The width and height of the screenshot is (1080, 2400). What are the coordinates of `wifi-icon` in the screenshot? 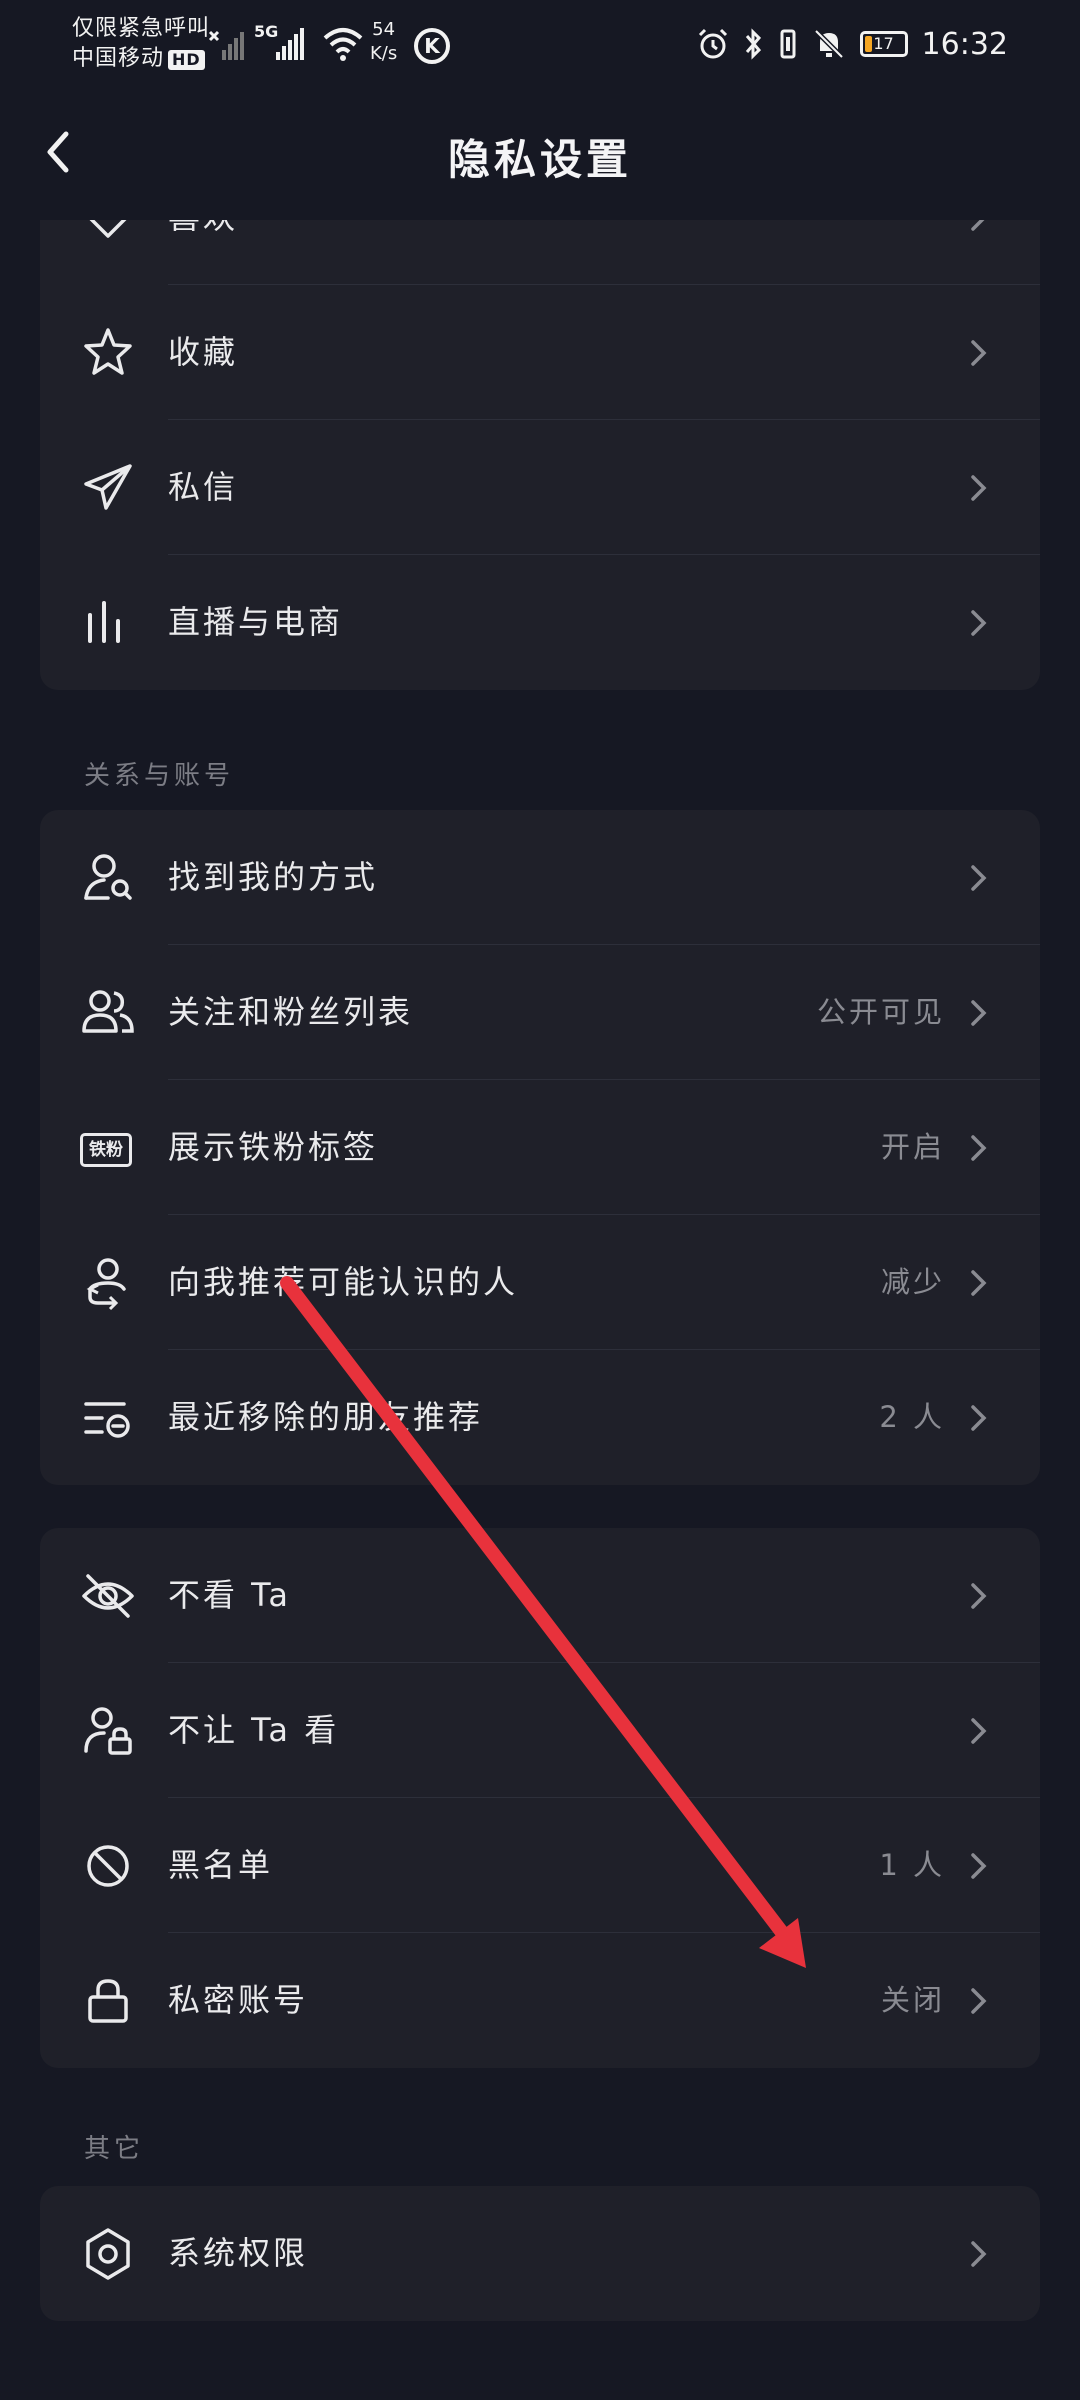 It's located at (343, 44).